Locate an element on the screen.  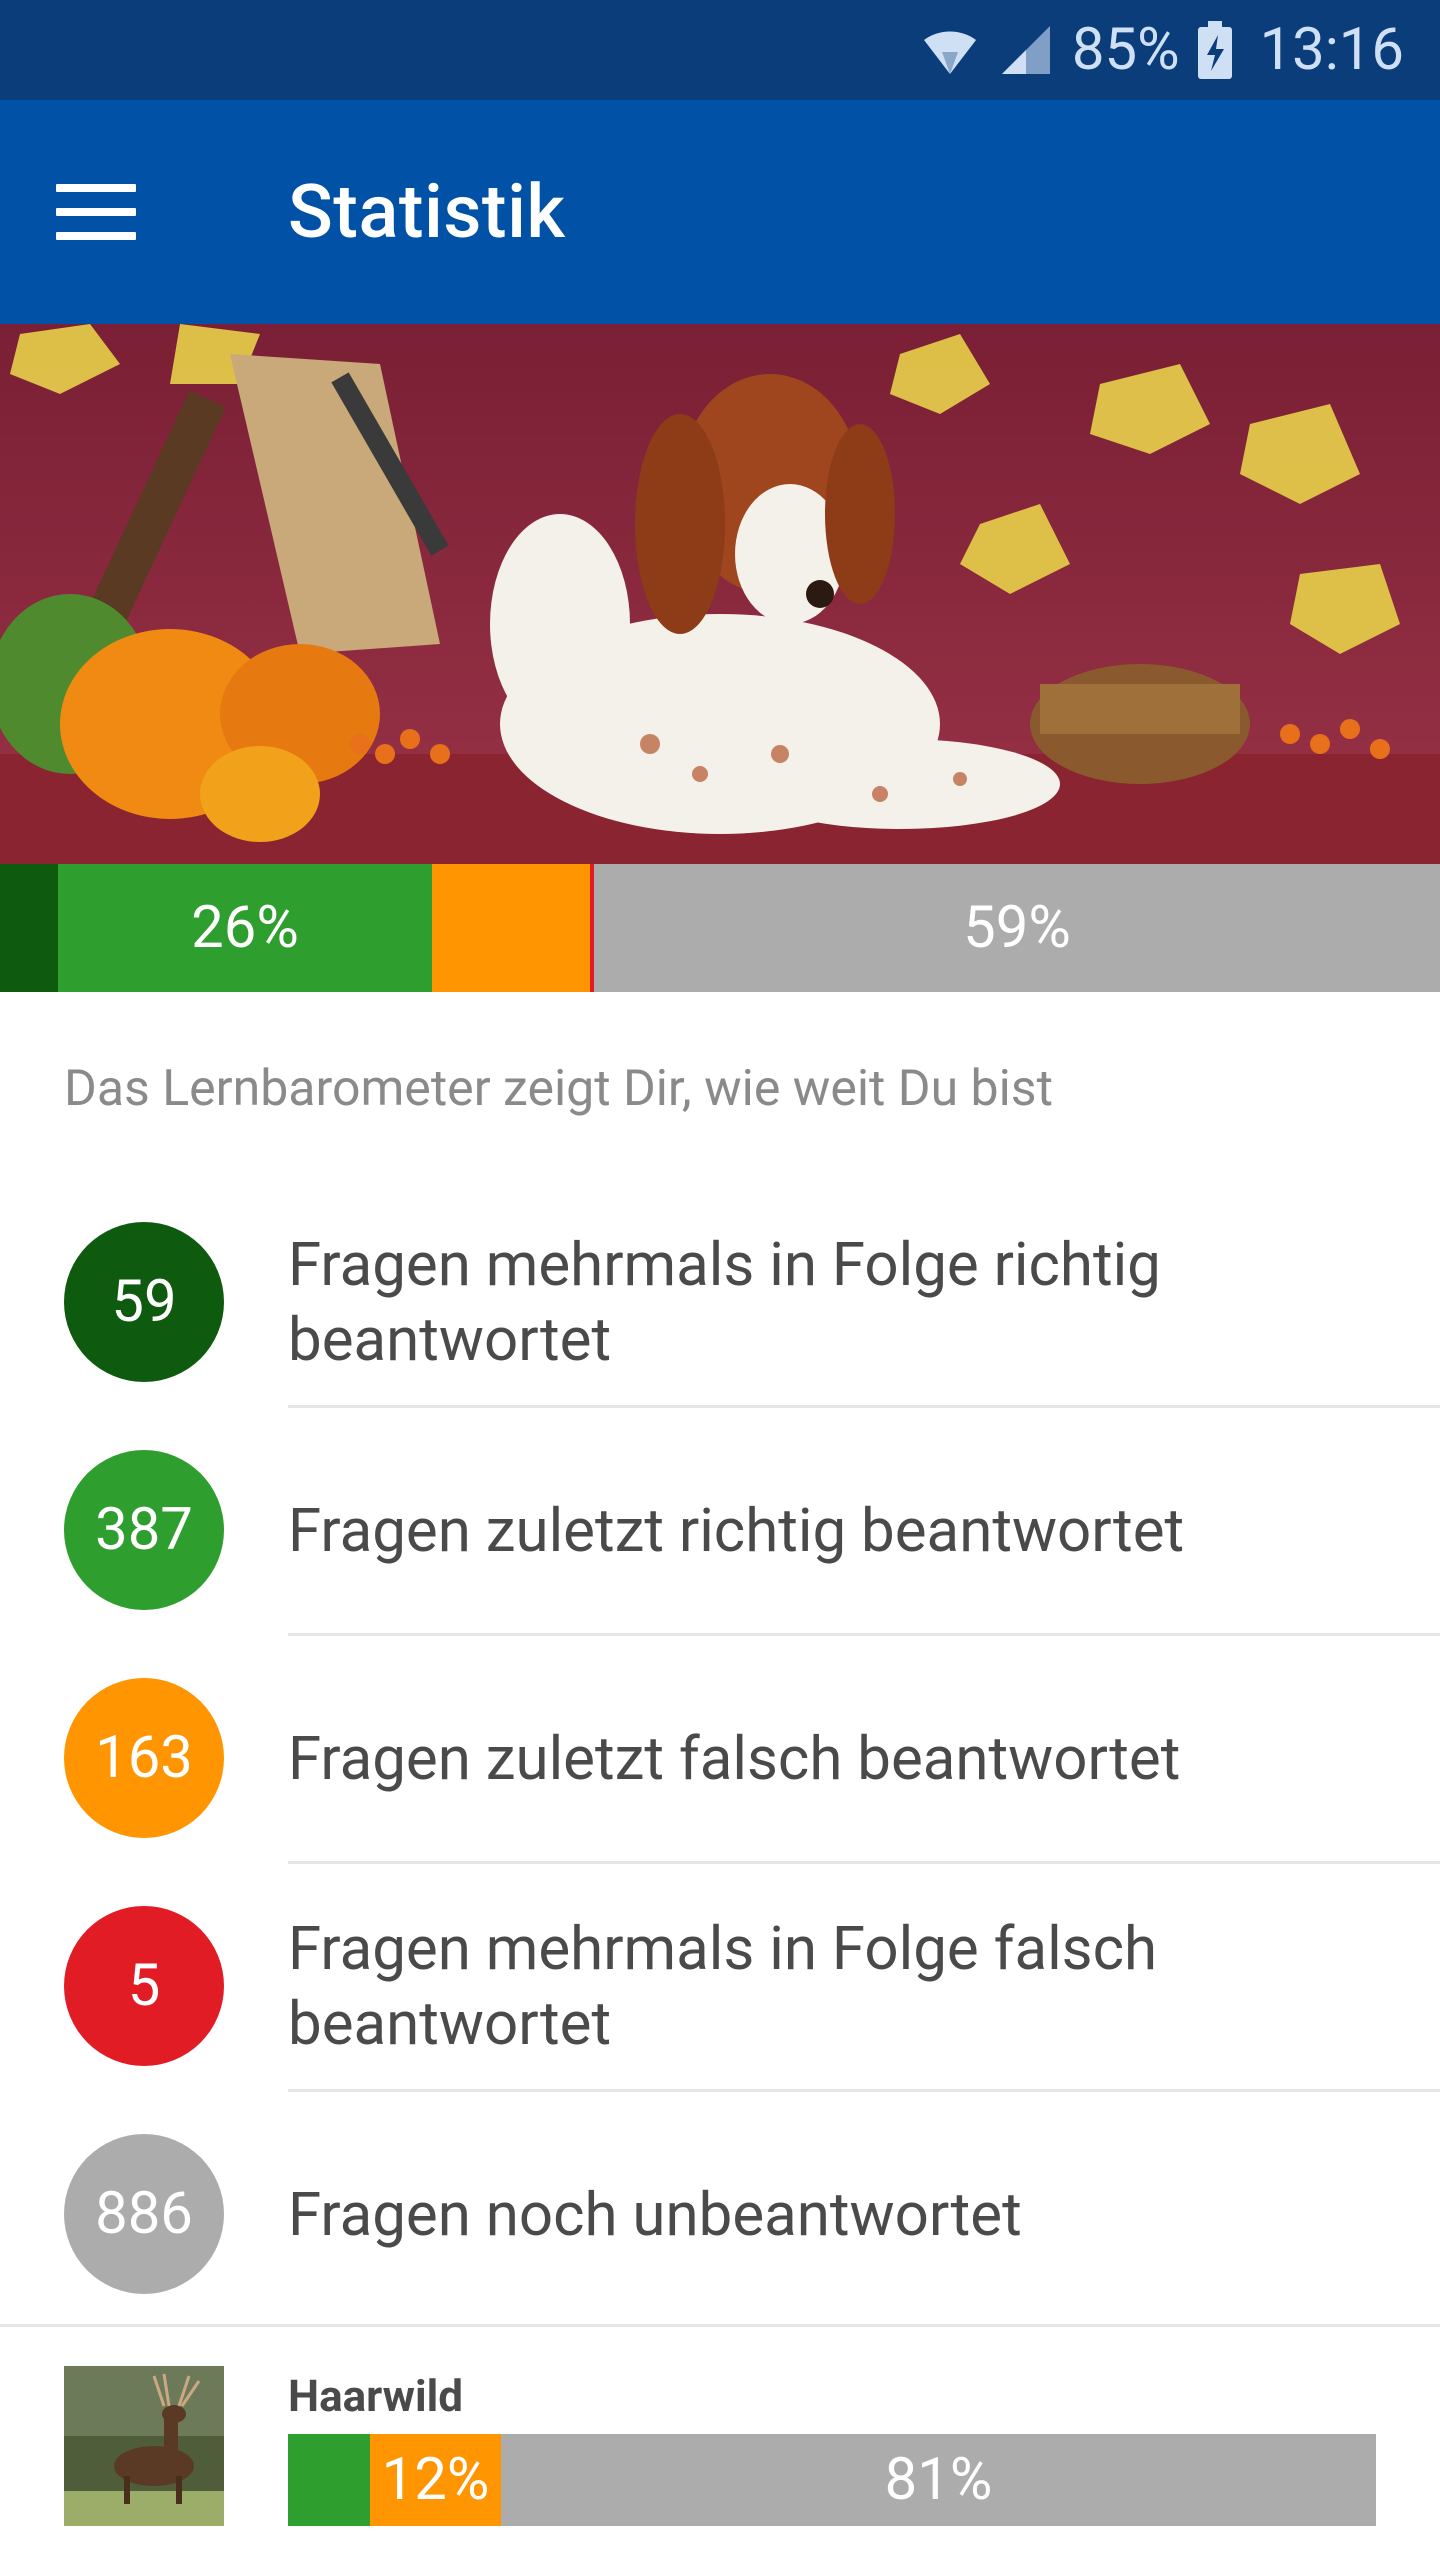
signal-icon is located at coordinates (1026, 50).